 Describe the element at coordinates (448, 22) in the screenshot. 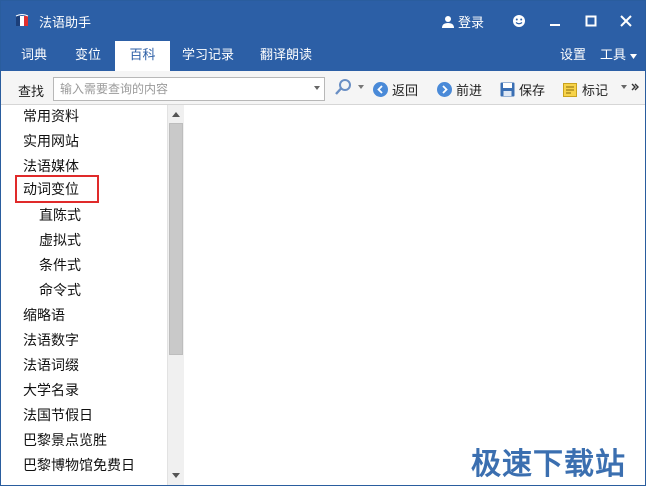

I see `user-icon` at that location.